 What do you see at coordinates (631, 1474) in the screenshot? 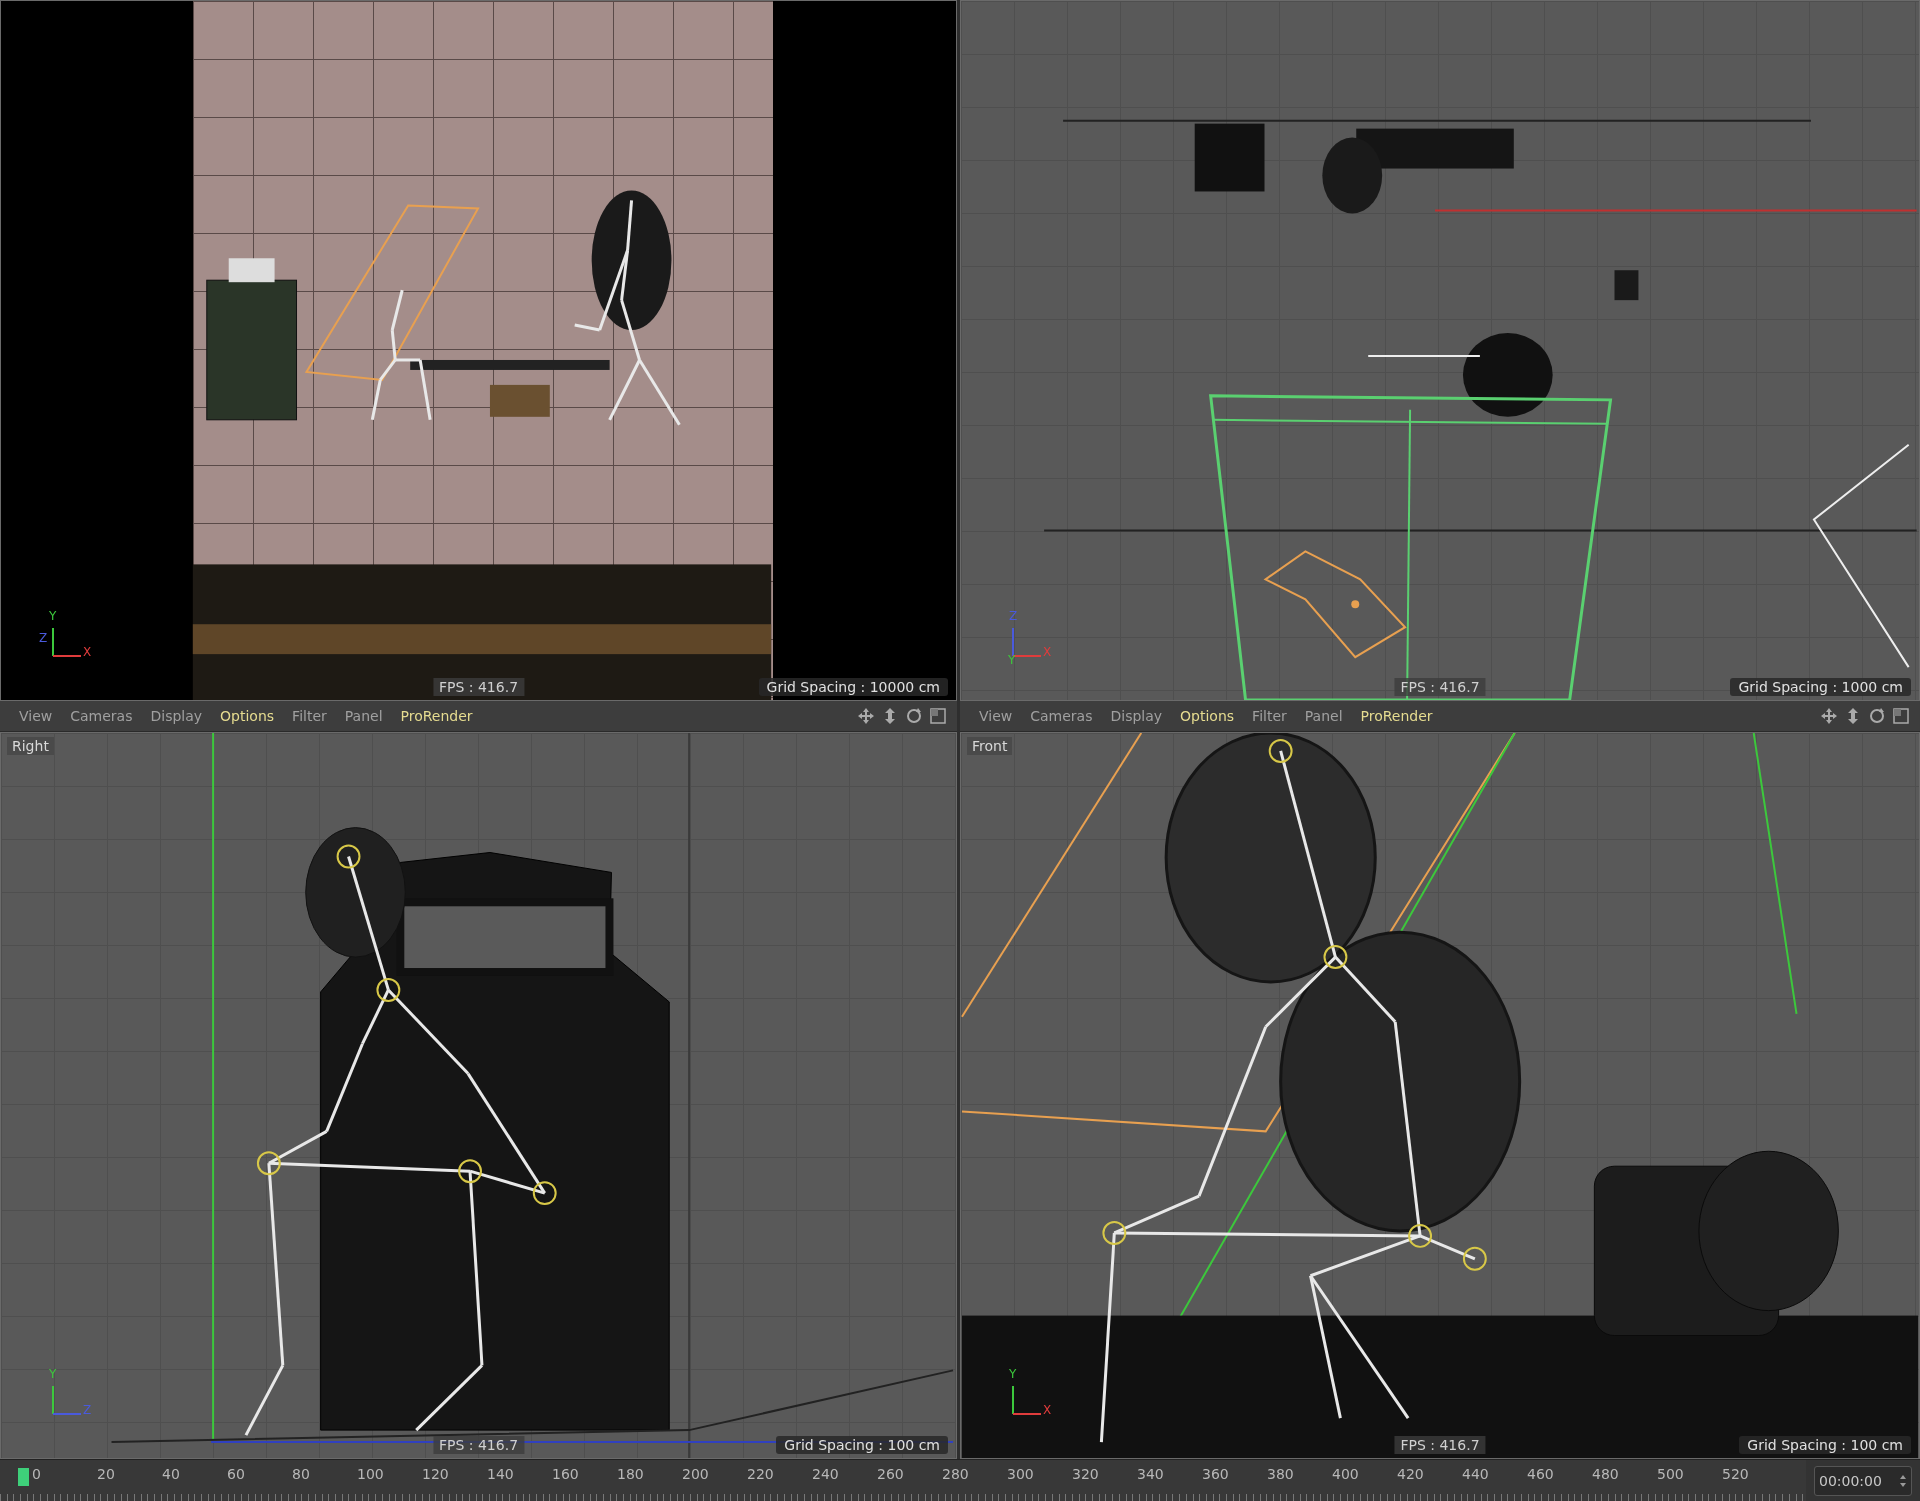
I see `frame-number: 180` at bounding box center [631, 1474].